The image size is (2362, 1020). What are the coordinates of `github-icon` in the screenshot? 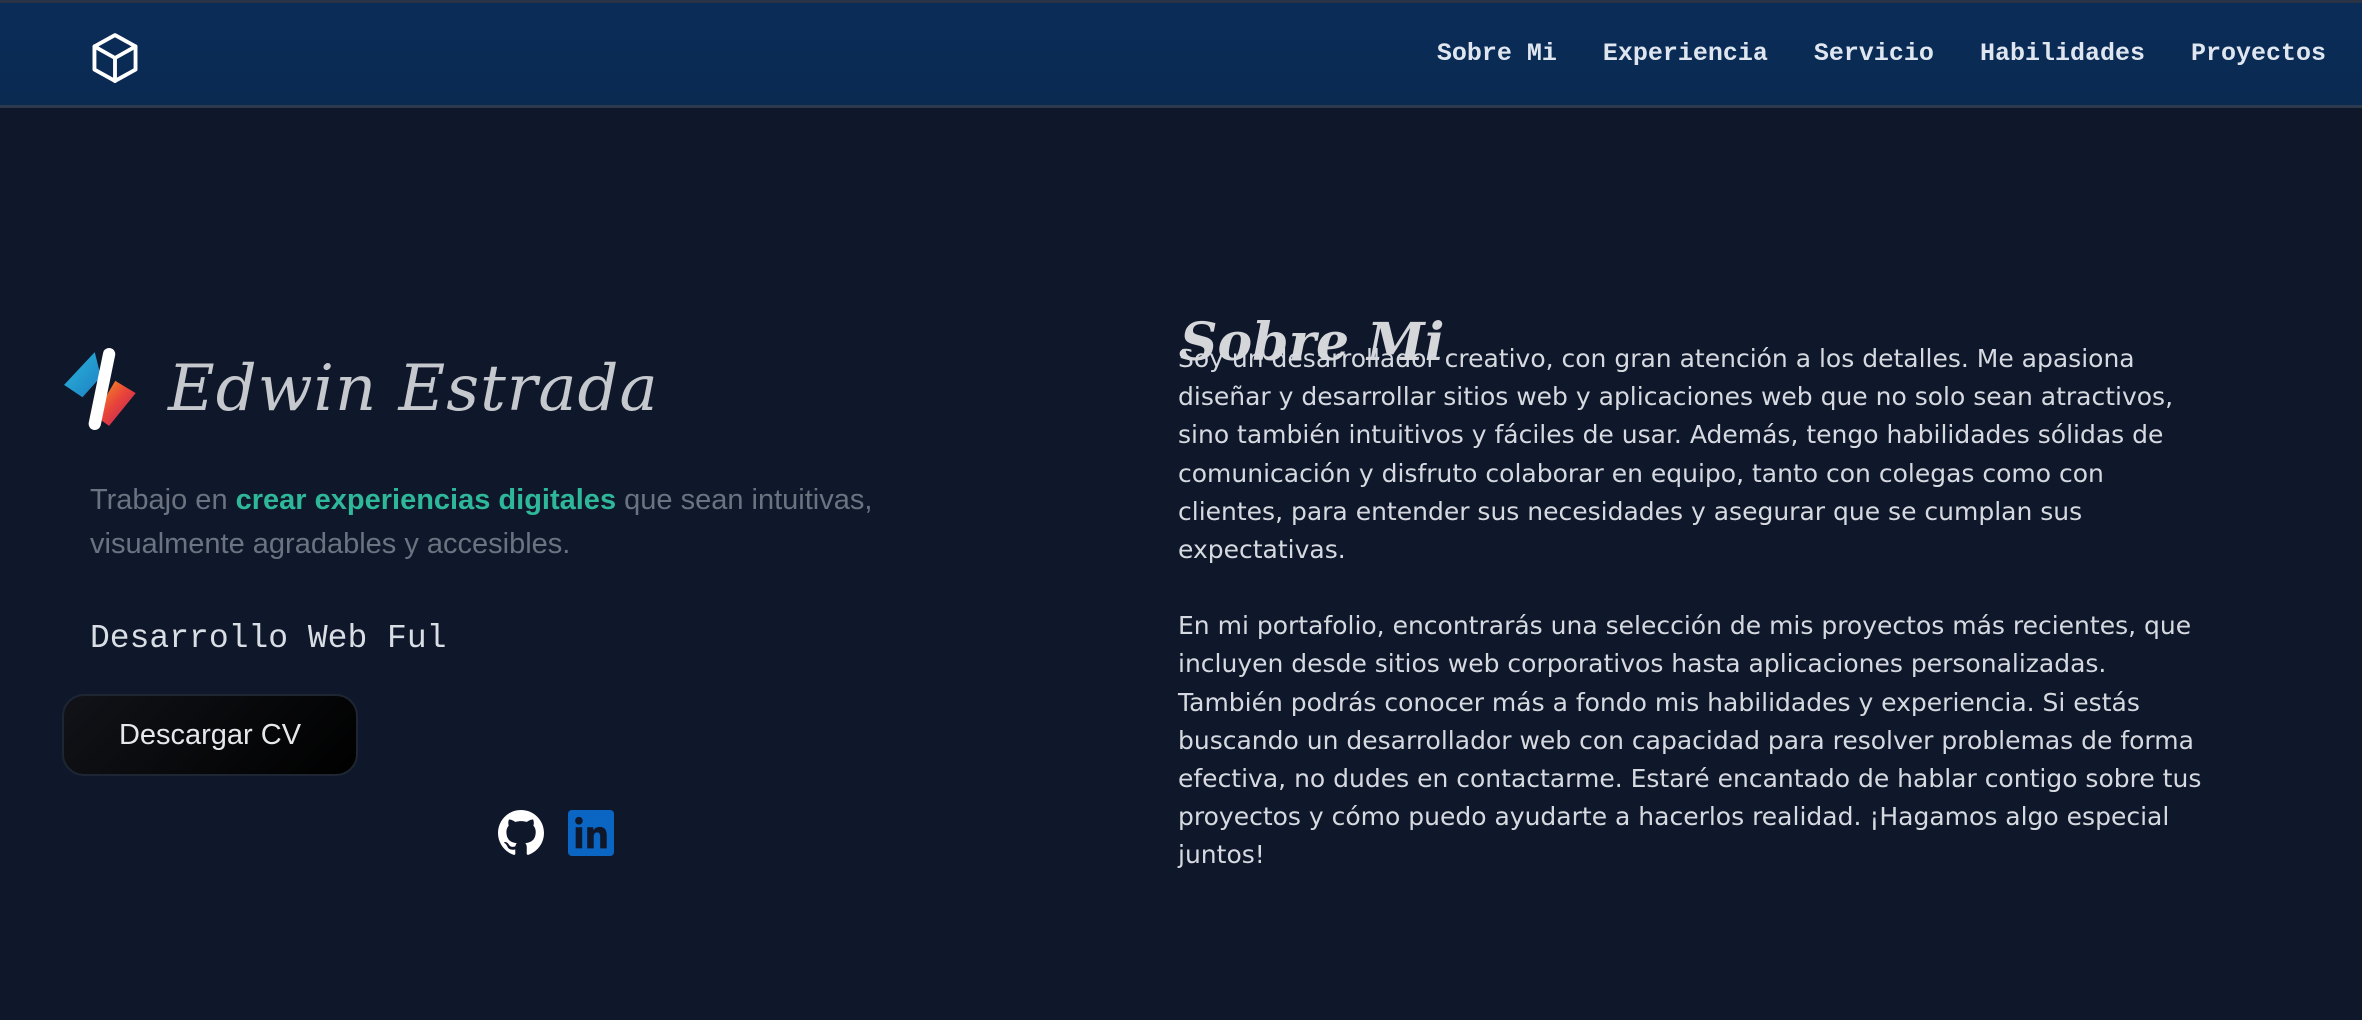 It's located at (521, 833).